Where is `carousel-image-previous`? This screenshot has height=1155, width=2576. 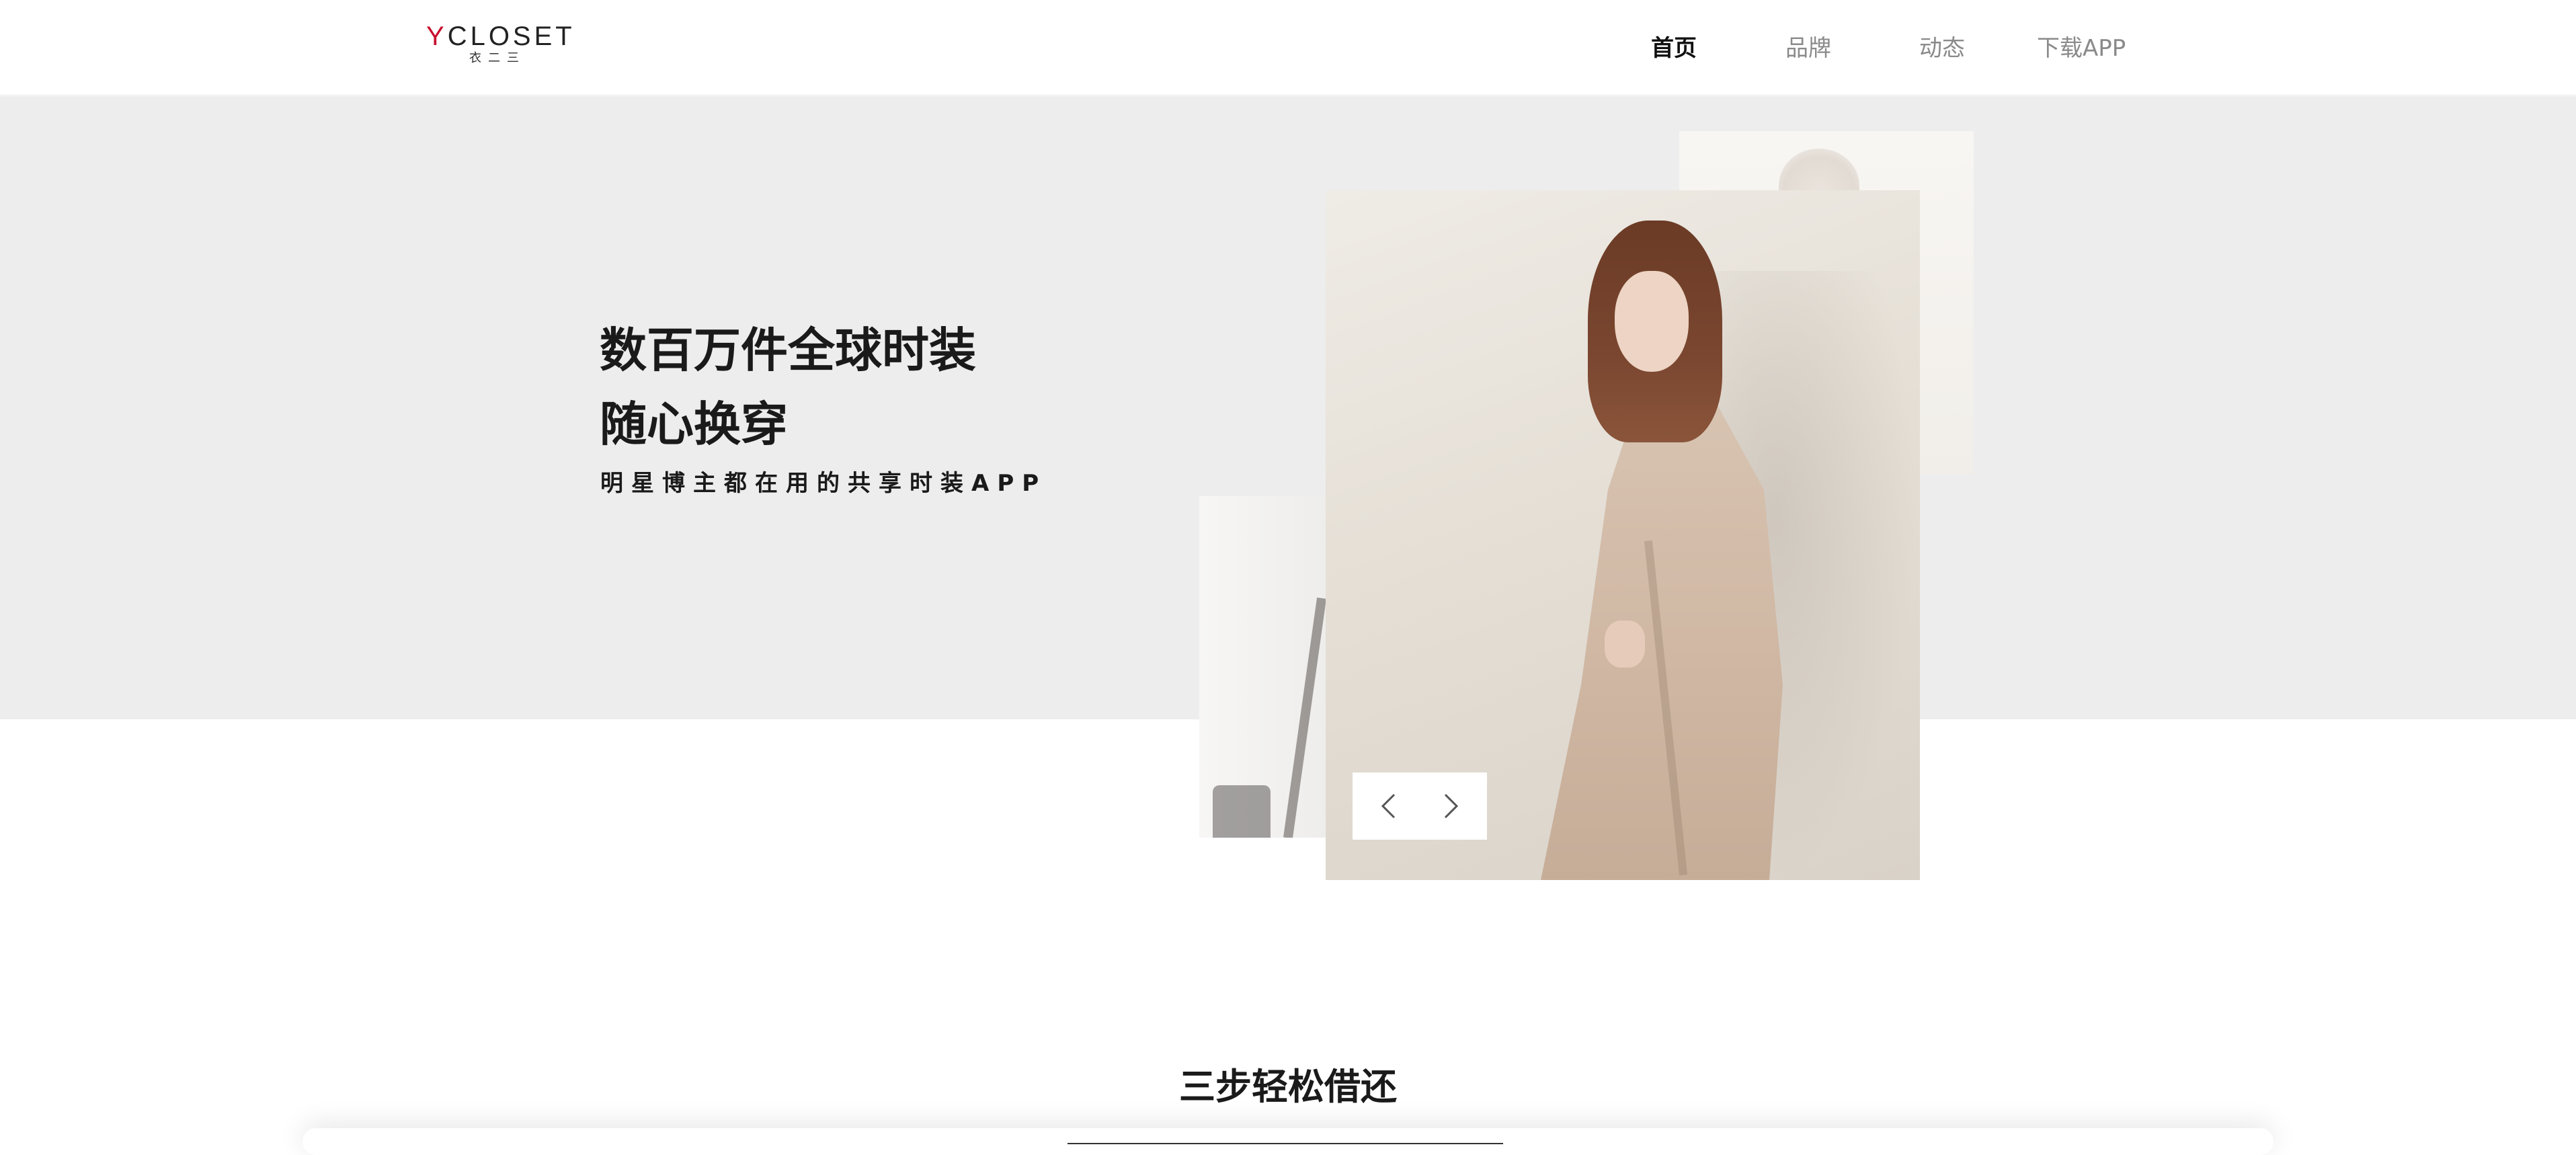 carousel-image-previous is located at coordinates (1263, 667).